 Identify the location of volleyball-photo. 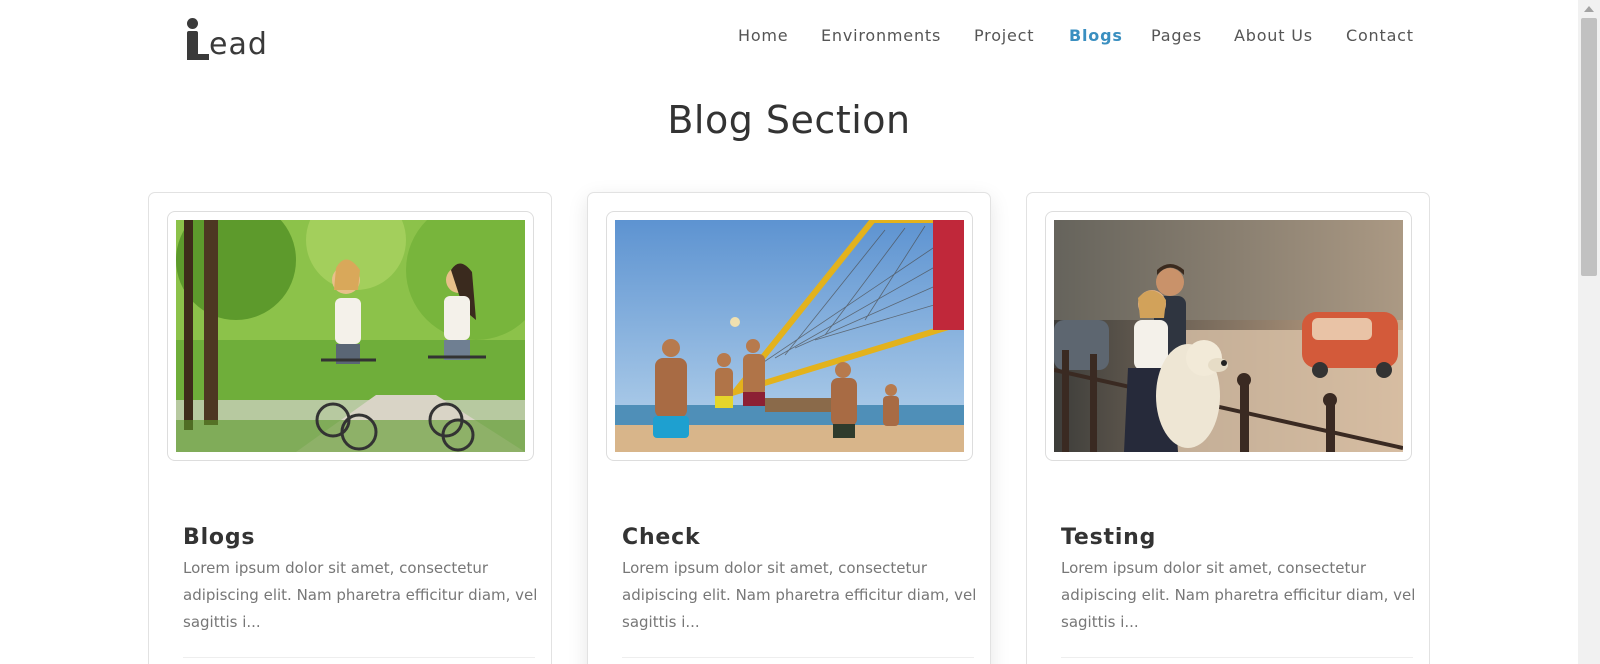
(789, 336).